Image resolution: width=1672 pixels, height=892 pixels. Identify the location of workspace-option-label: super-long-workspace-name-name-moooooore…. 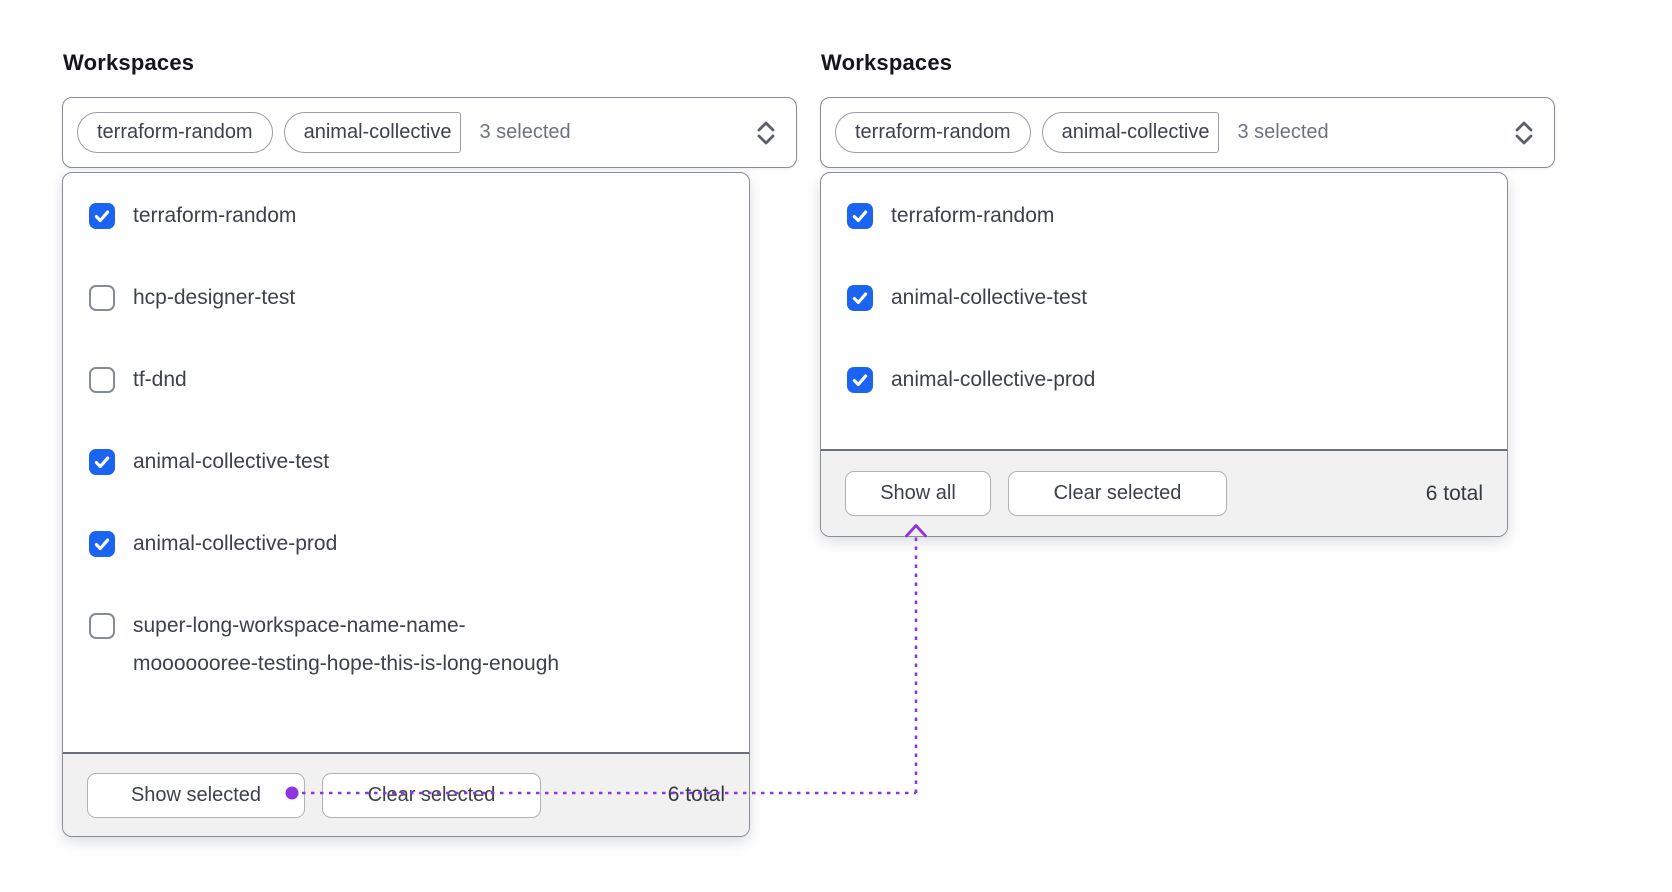
(346, 644).